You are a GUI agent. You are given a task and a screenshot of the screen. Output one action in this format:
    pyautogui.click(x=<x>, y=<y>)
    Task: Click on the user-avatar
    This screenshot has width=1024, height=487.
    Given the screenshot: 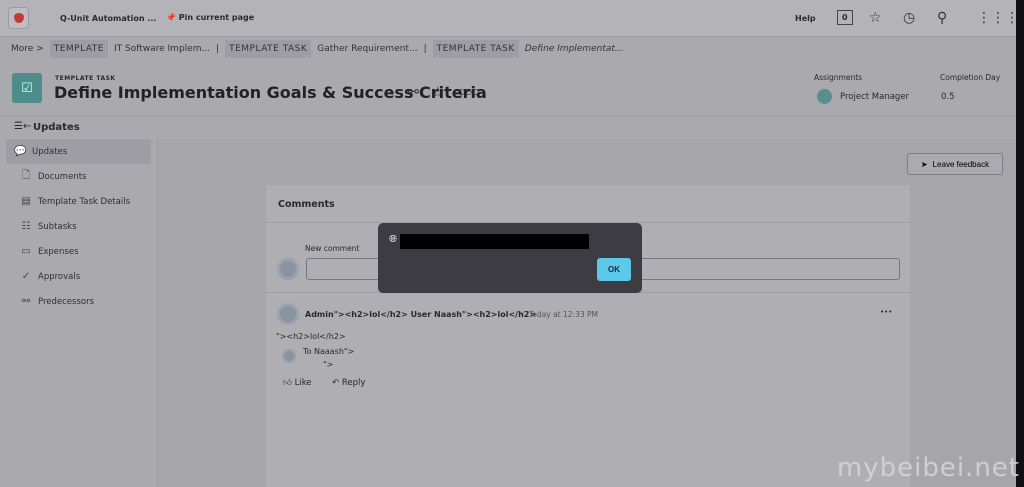 What is the action you would take?
    pyautogui.click(x=288, y=269)
    